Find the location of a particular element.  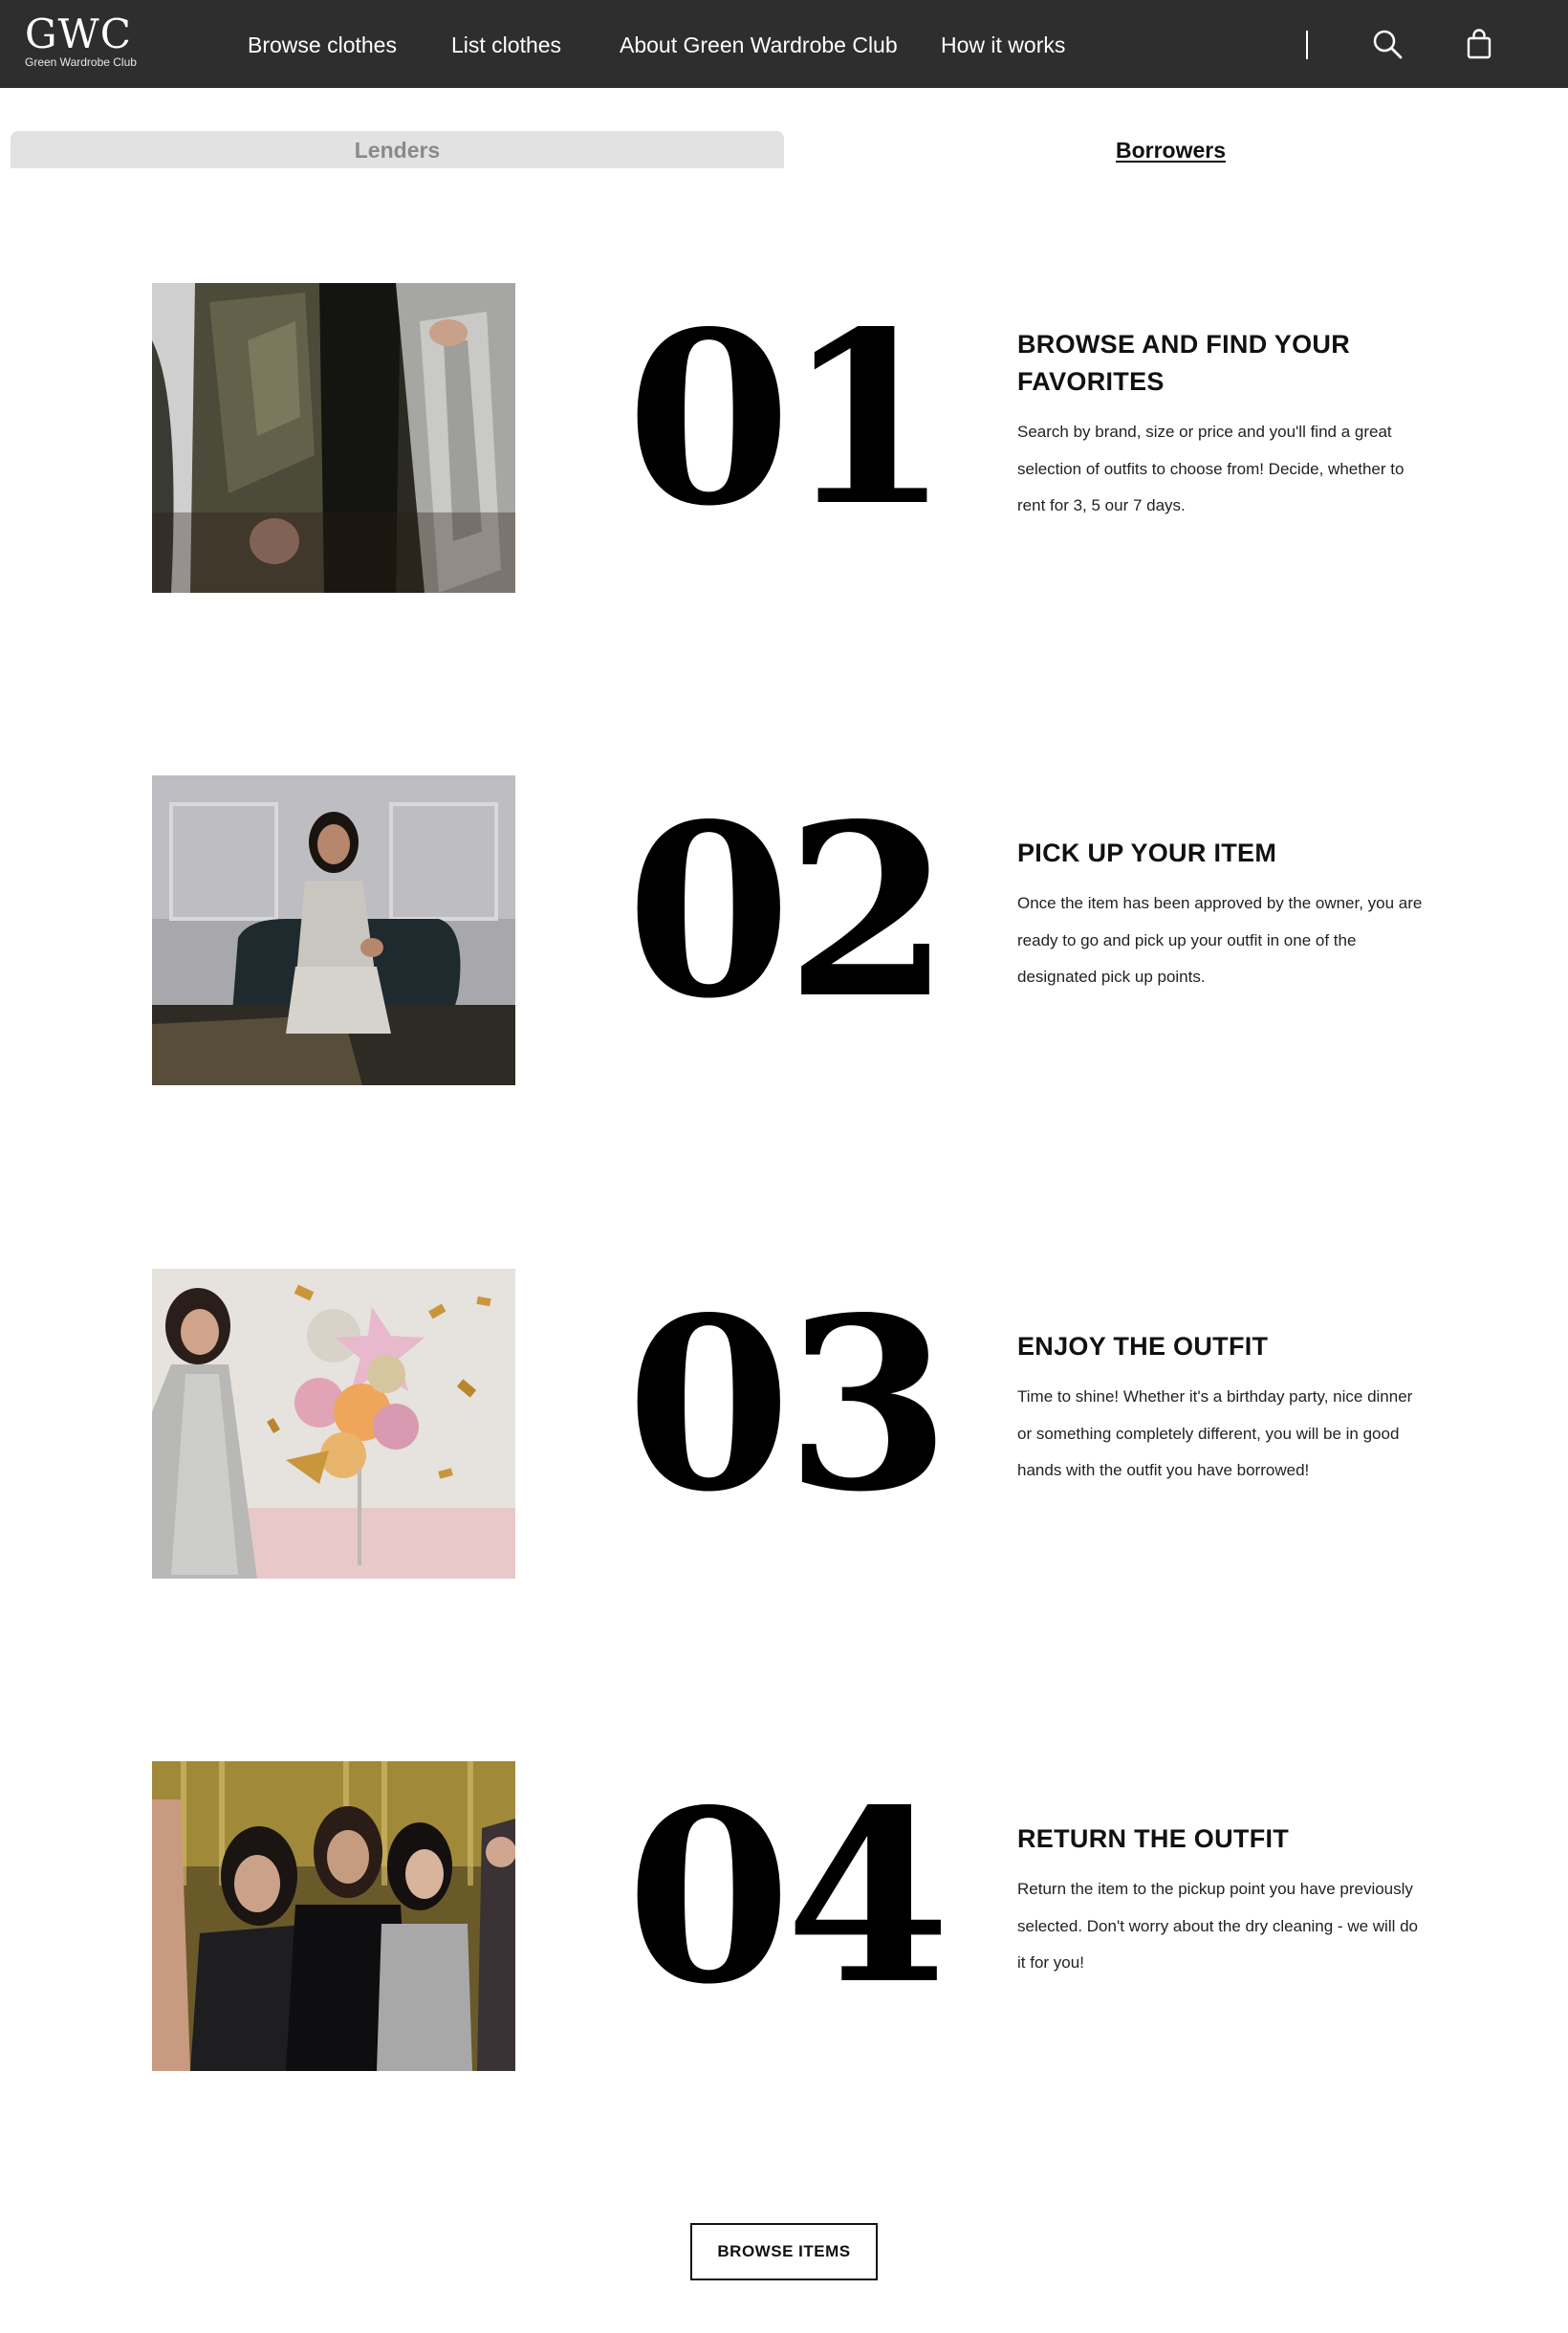

tab-borrowers-label: Borrowers is located at coordinates (1171, 150).